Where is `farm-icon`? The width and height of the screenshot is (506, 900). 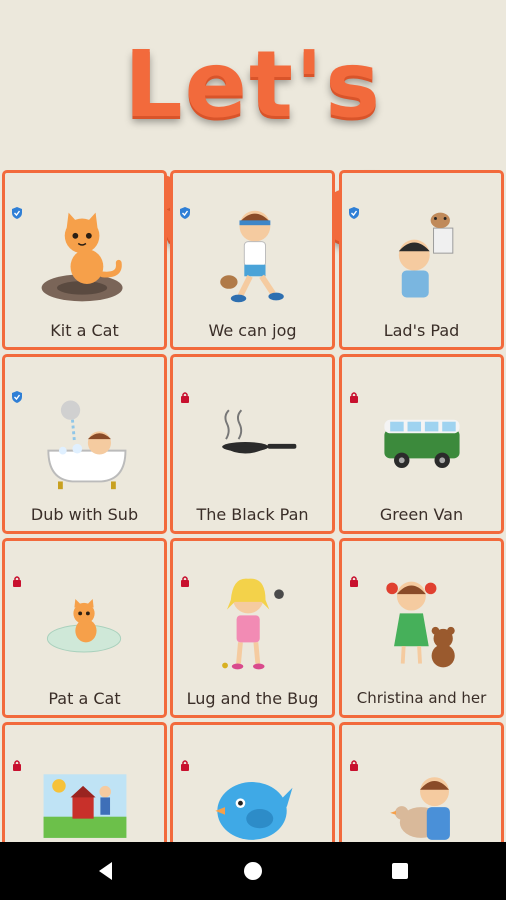
farm-icon is located at coordinates (85, 806).